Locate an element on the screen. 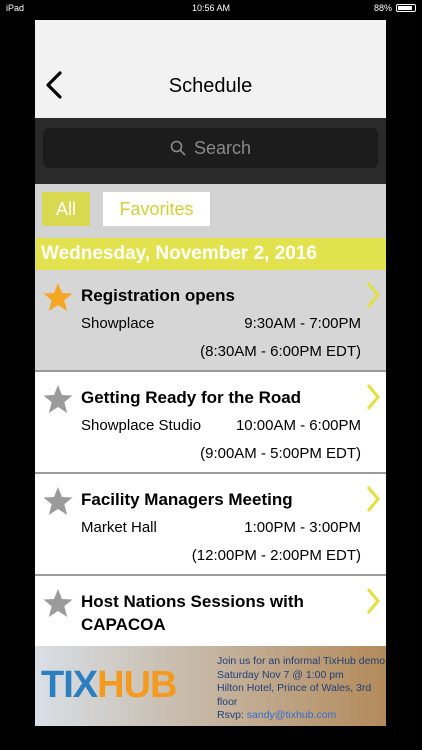 The image size is (422, 750). list-item: Host Nations Sessions with CAPACOA is located at coordinates (210, 611).